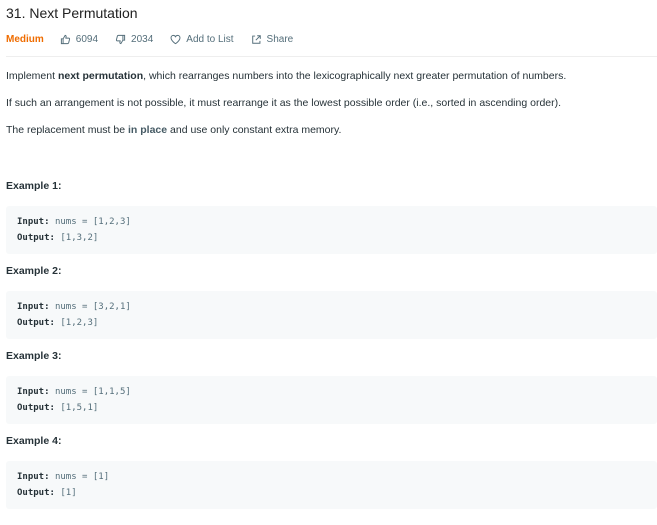 The width and height of the screenshot is (657, 525). Describe the element at coordinates (331, 230) in the screenshot. I see `example-code-block: Input: nums = [1,2,3] Output: [1,3,2]` at that location.